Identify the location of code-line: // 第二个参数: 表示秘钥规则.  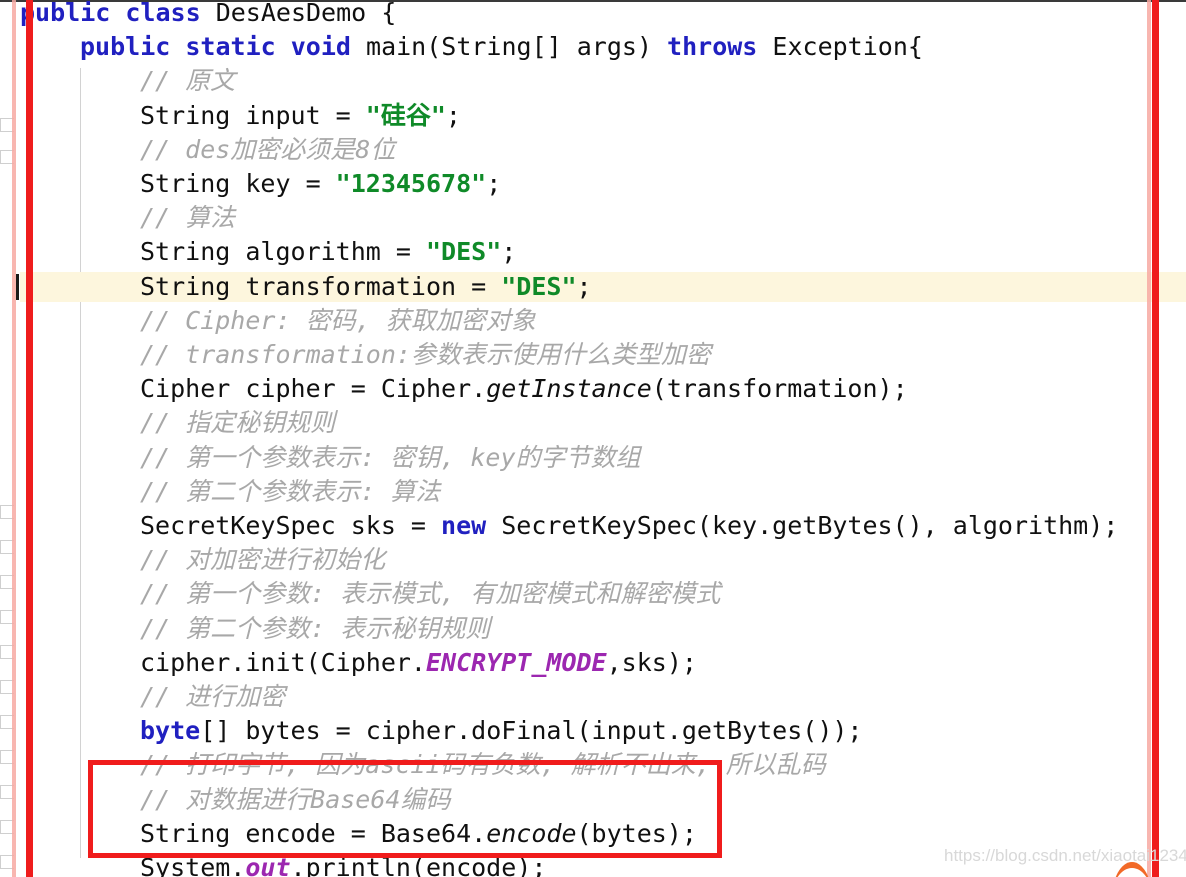
(593, 629).